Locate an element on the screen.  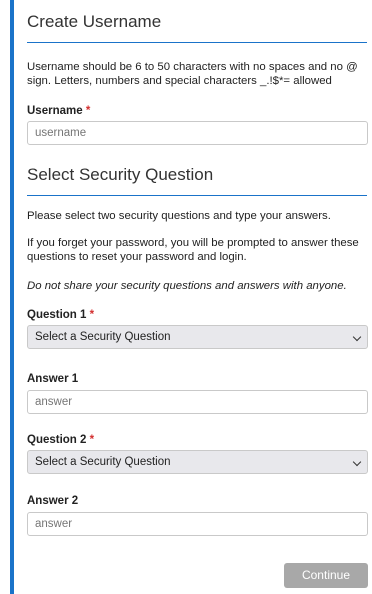
question1-selected-value: Select a Security Question is located at coordinates (103, 337).